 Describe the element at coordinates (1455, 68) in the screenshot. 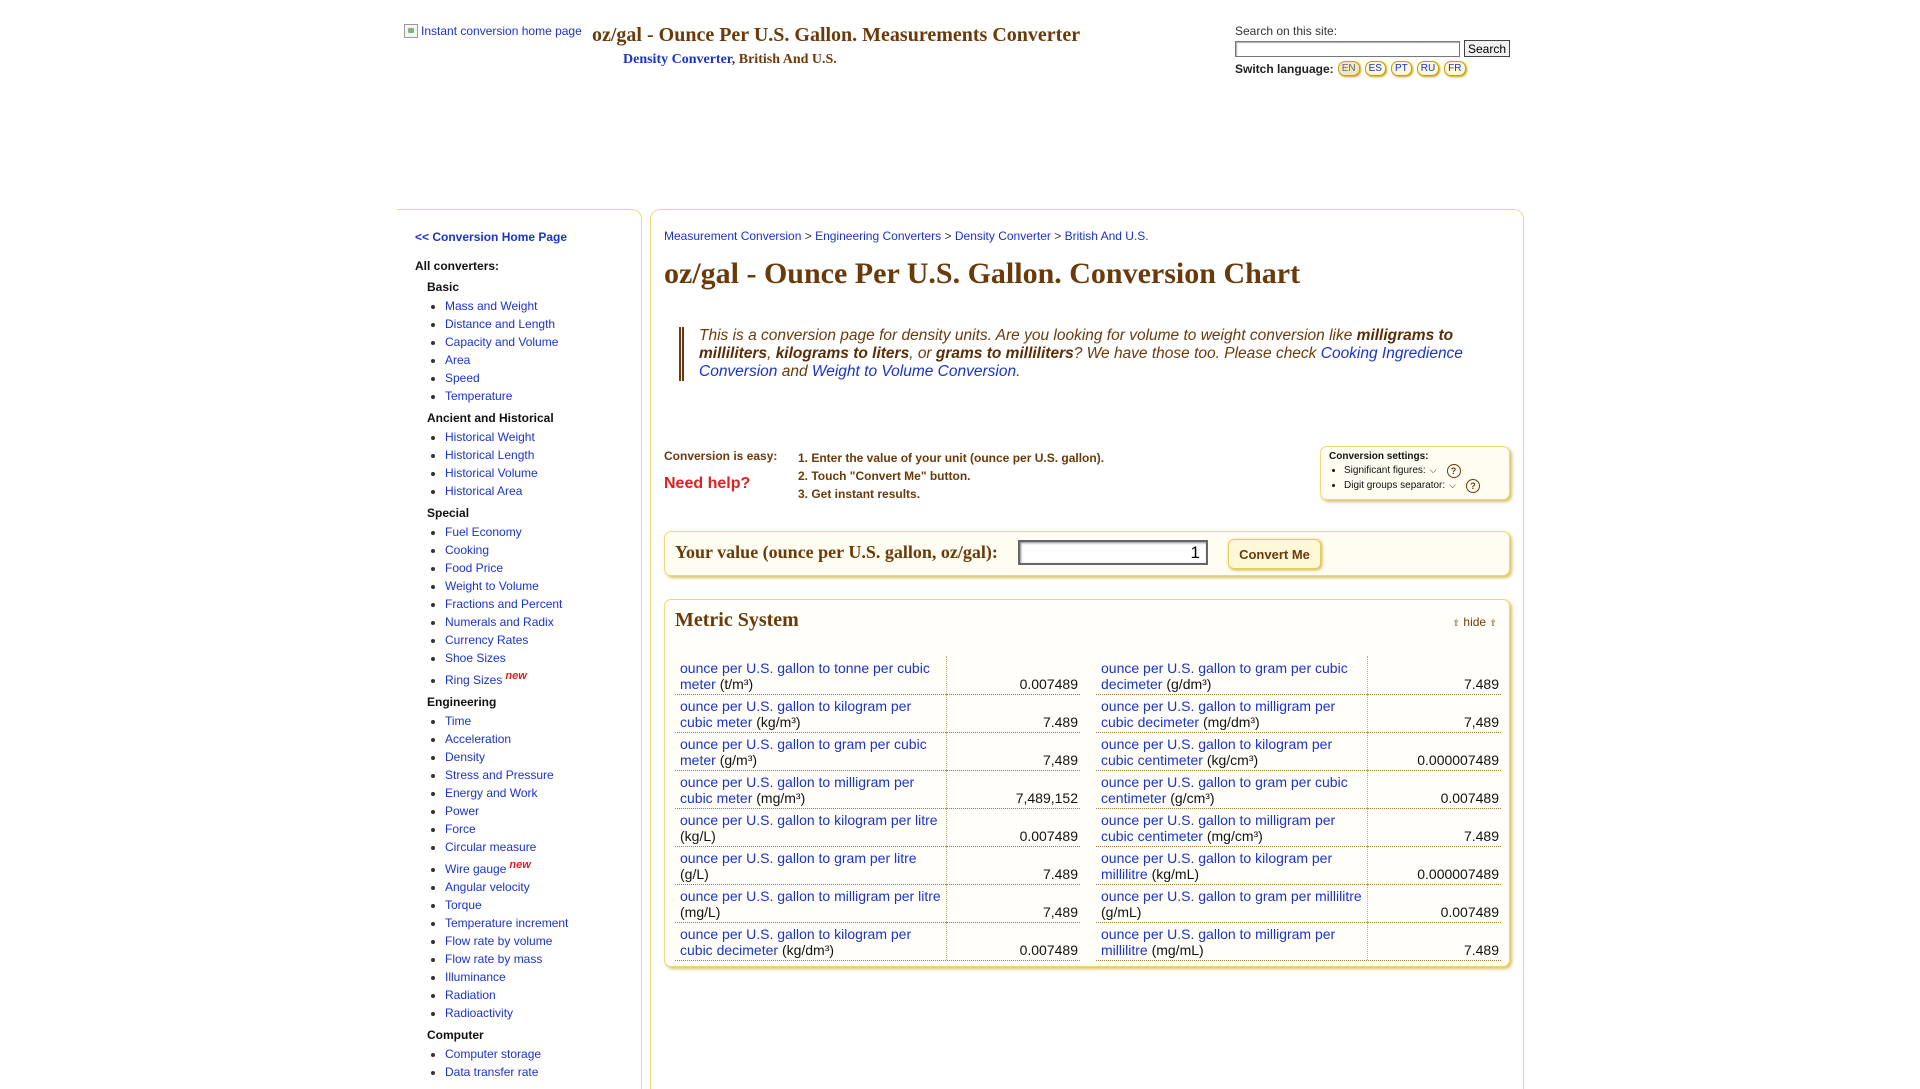

I see `lang-fr: FR` at that location.